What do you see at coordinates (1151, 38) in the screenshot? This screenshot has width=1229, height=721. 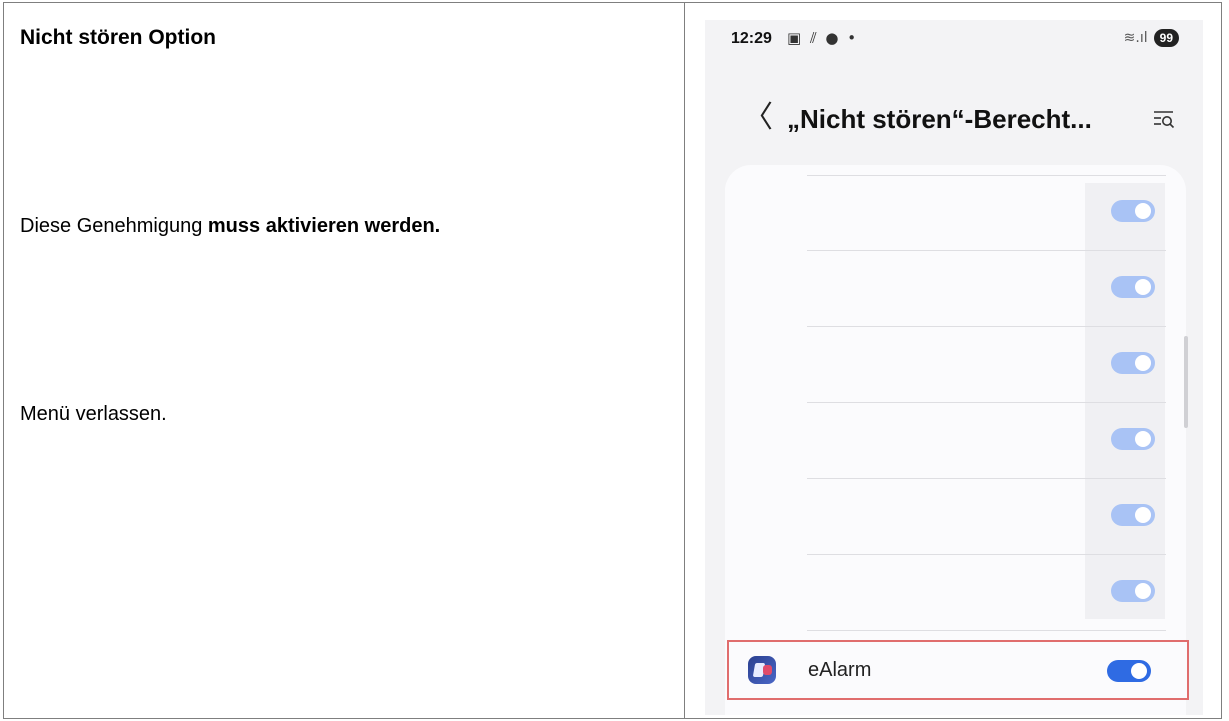 I see `status-right: ≋.ıl 99` at bounding box center [1151, 38].